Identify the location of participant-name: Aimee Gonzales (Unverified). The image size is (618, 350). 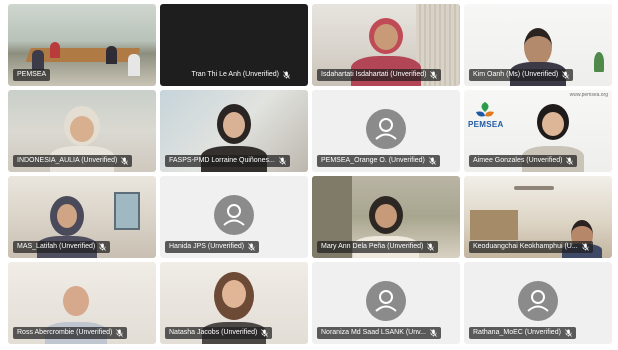
(518, 160).